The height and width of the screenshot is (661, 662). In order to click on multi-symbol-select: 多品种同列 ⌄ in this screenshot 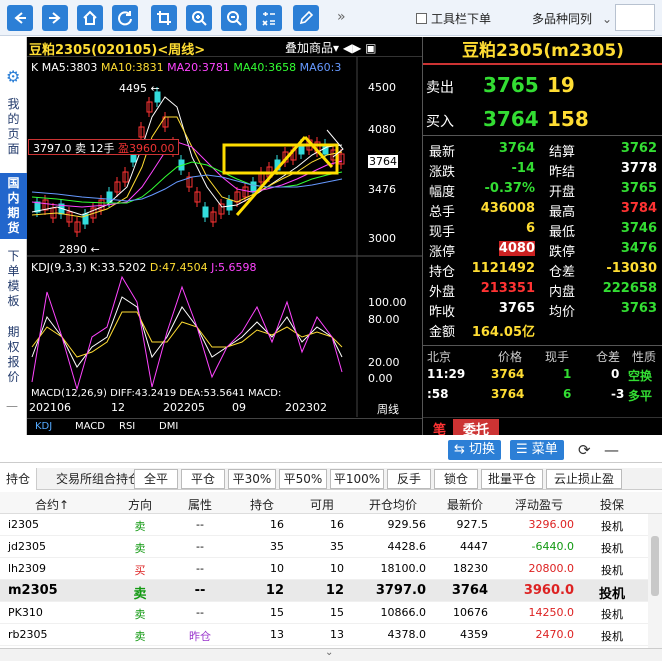, I will do `click(572, 18)`.